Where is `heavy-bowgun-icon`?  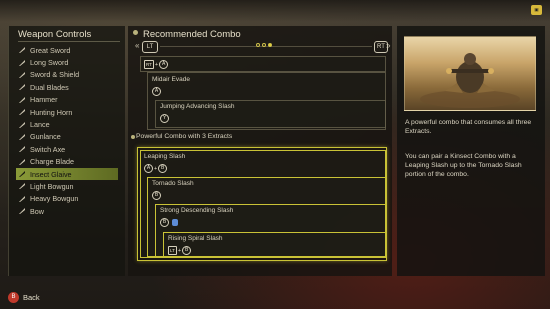
heavy-bowgun-icon is located at coordinates (22, 199).